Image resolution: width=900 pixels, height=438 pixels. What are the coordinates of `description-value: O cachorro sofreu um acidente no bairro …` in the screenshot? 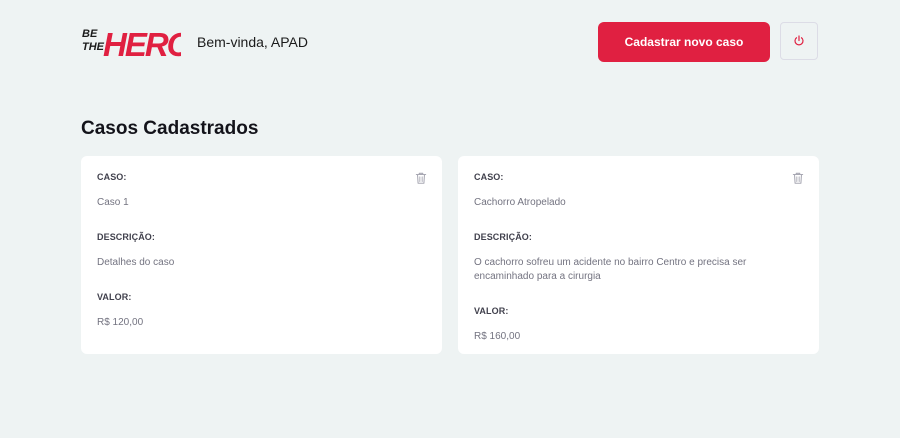 It's located at (610, 269).